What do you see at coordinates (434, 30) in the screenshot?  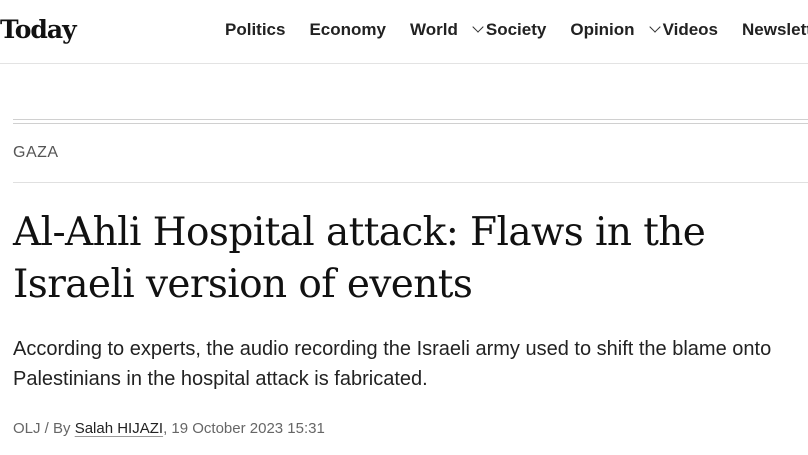 I see `nav-item-world: World` at bounding box center [434, 30].